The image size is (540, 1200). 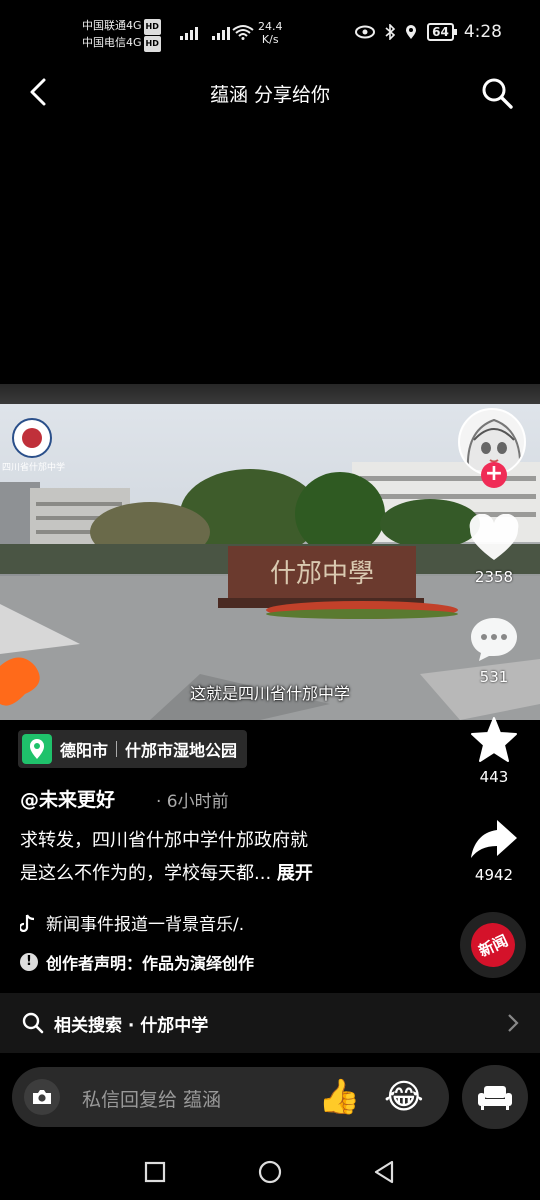 I want to click on bluetooth-icon, so click(x=390, y=32).